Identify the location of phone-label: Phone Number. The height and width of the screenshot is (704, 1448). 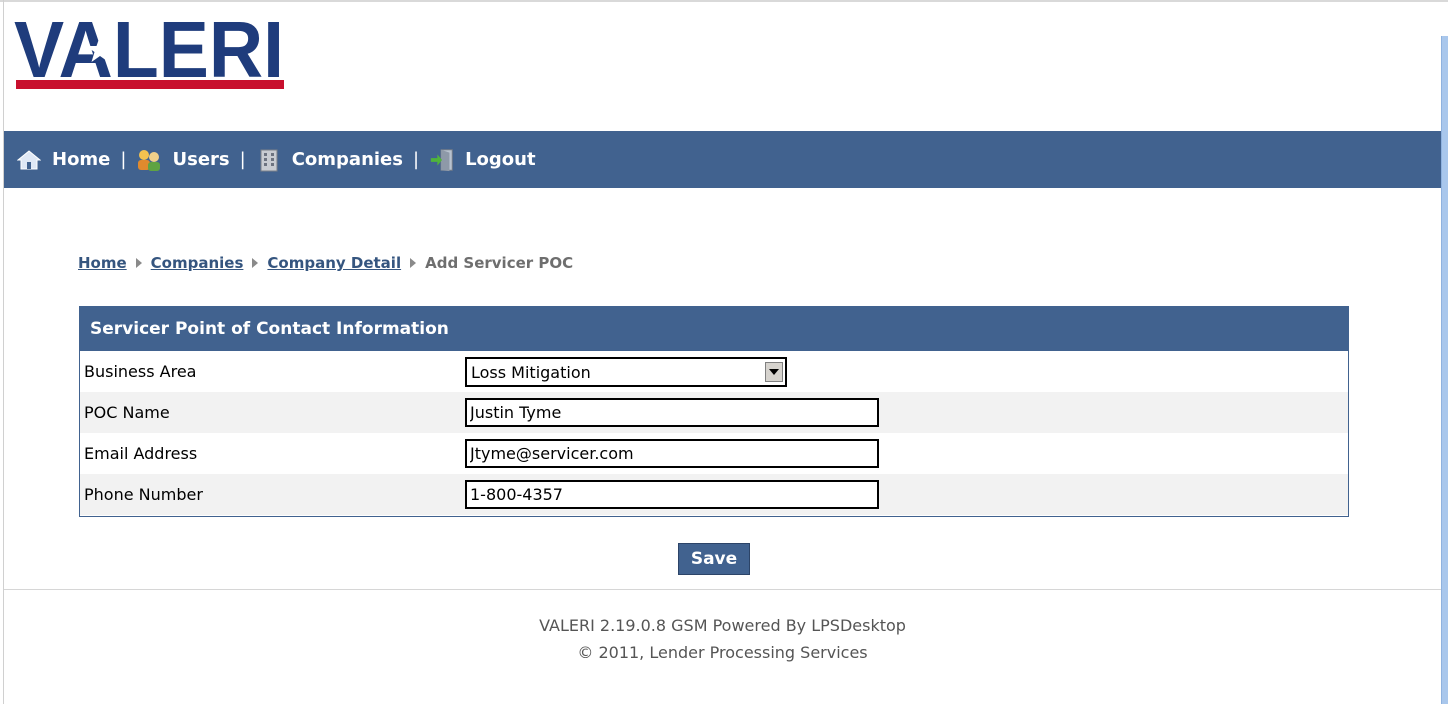
(143, 494).